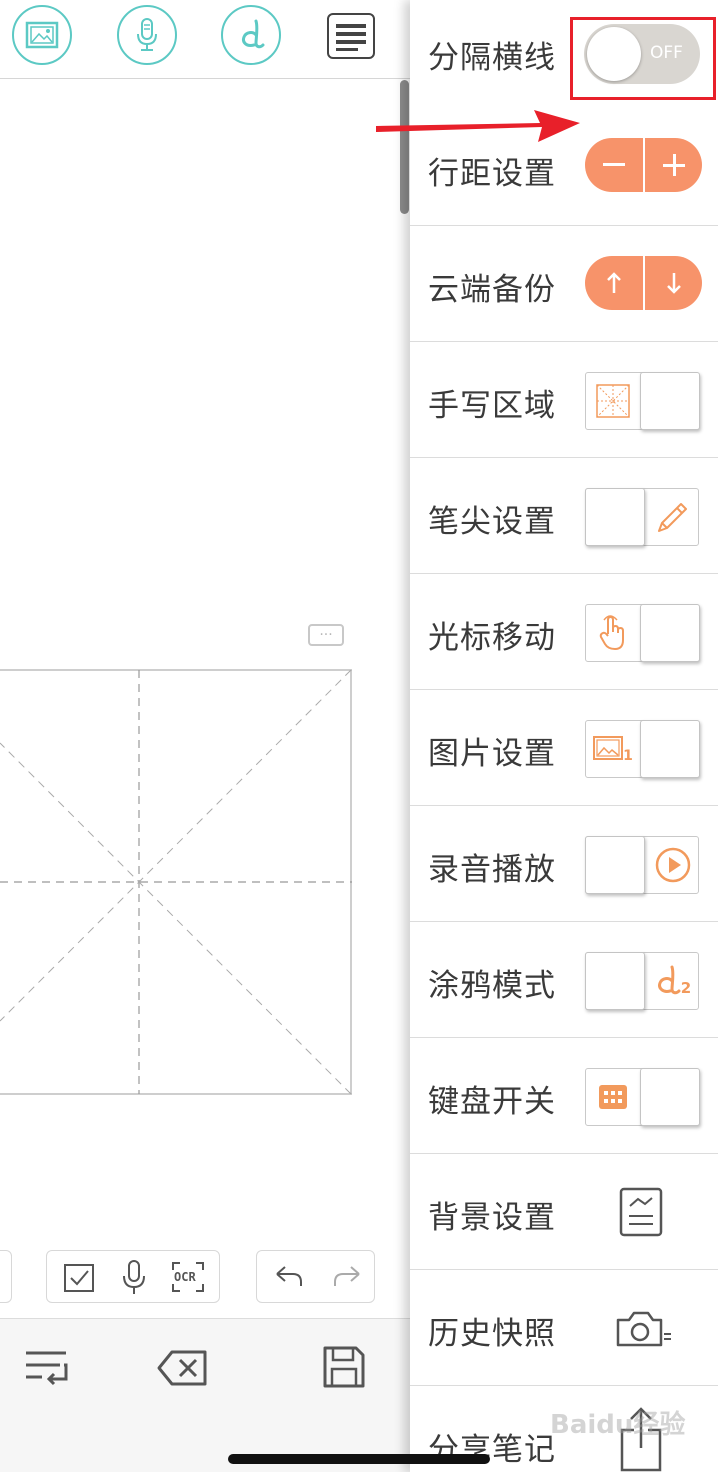  I want to click on menu-button, so click(351, 36).